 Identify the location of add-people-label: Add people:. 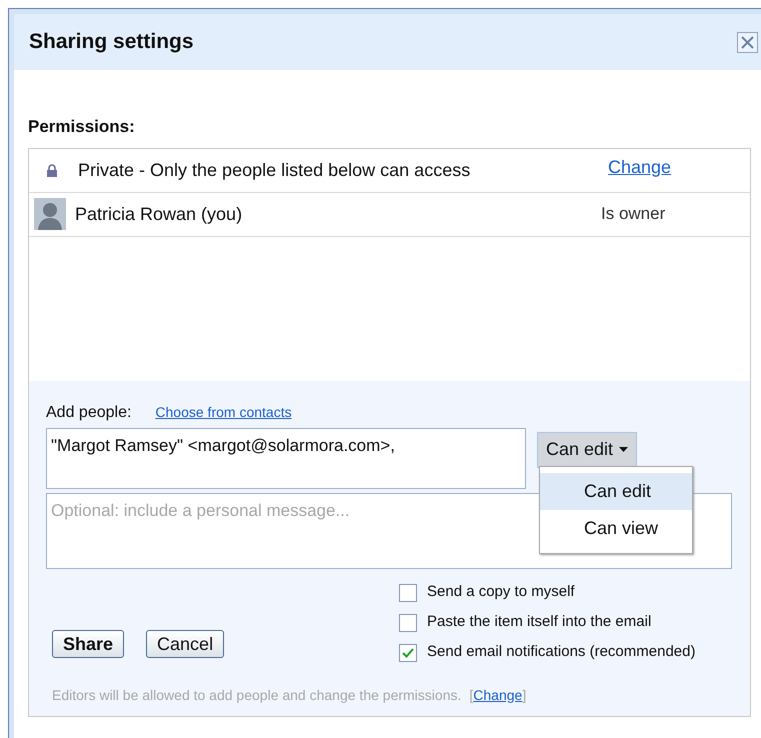
(89, 412).